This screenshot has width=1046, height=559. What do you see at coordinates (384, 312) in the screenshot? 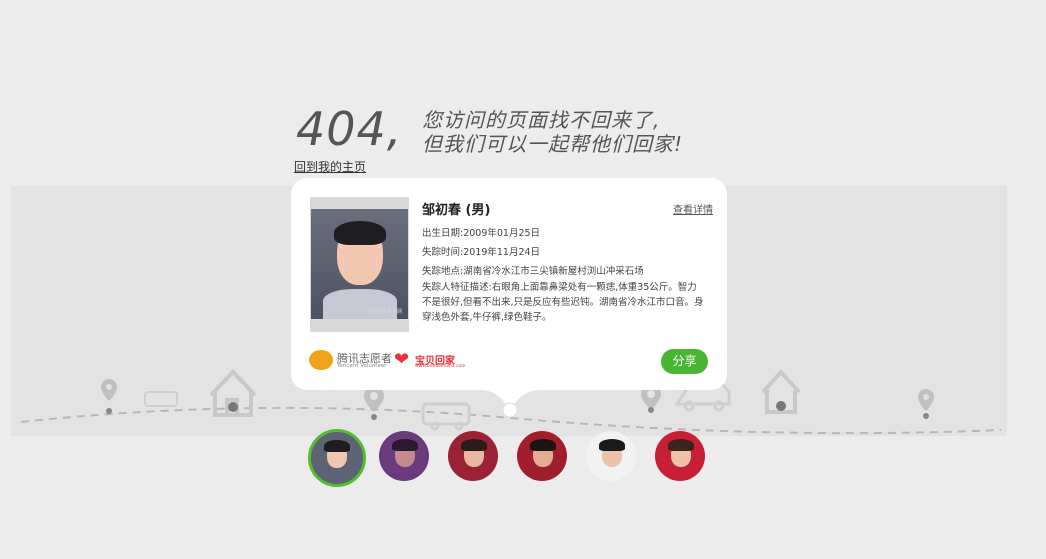
I see `photo-watermark: 宝贝回家寻子网` at bounding box center [384, 312].